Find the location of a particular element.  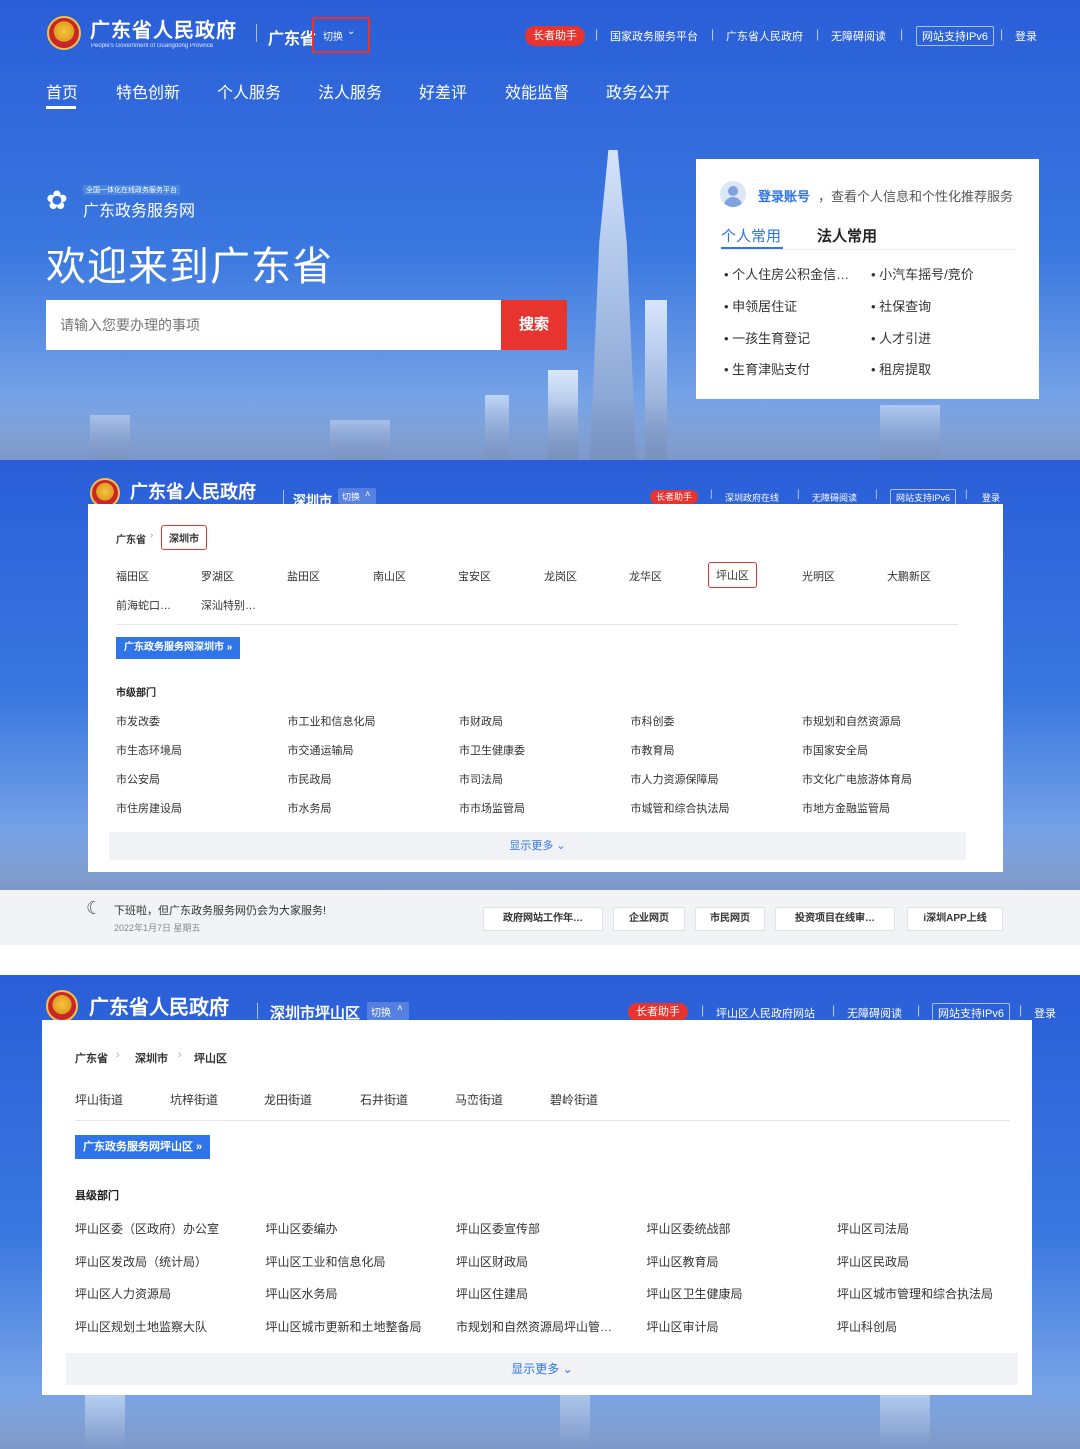

street-item: 坑梓街道 is located at coordinates (194, 1099).